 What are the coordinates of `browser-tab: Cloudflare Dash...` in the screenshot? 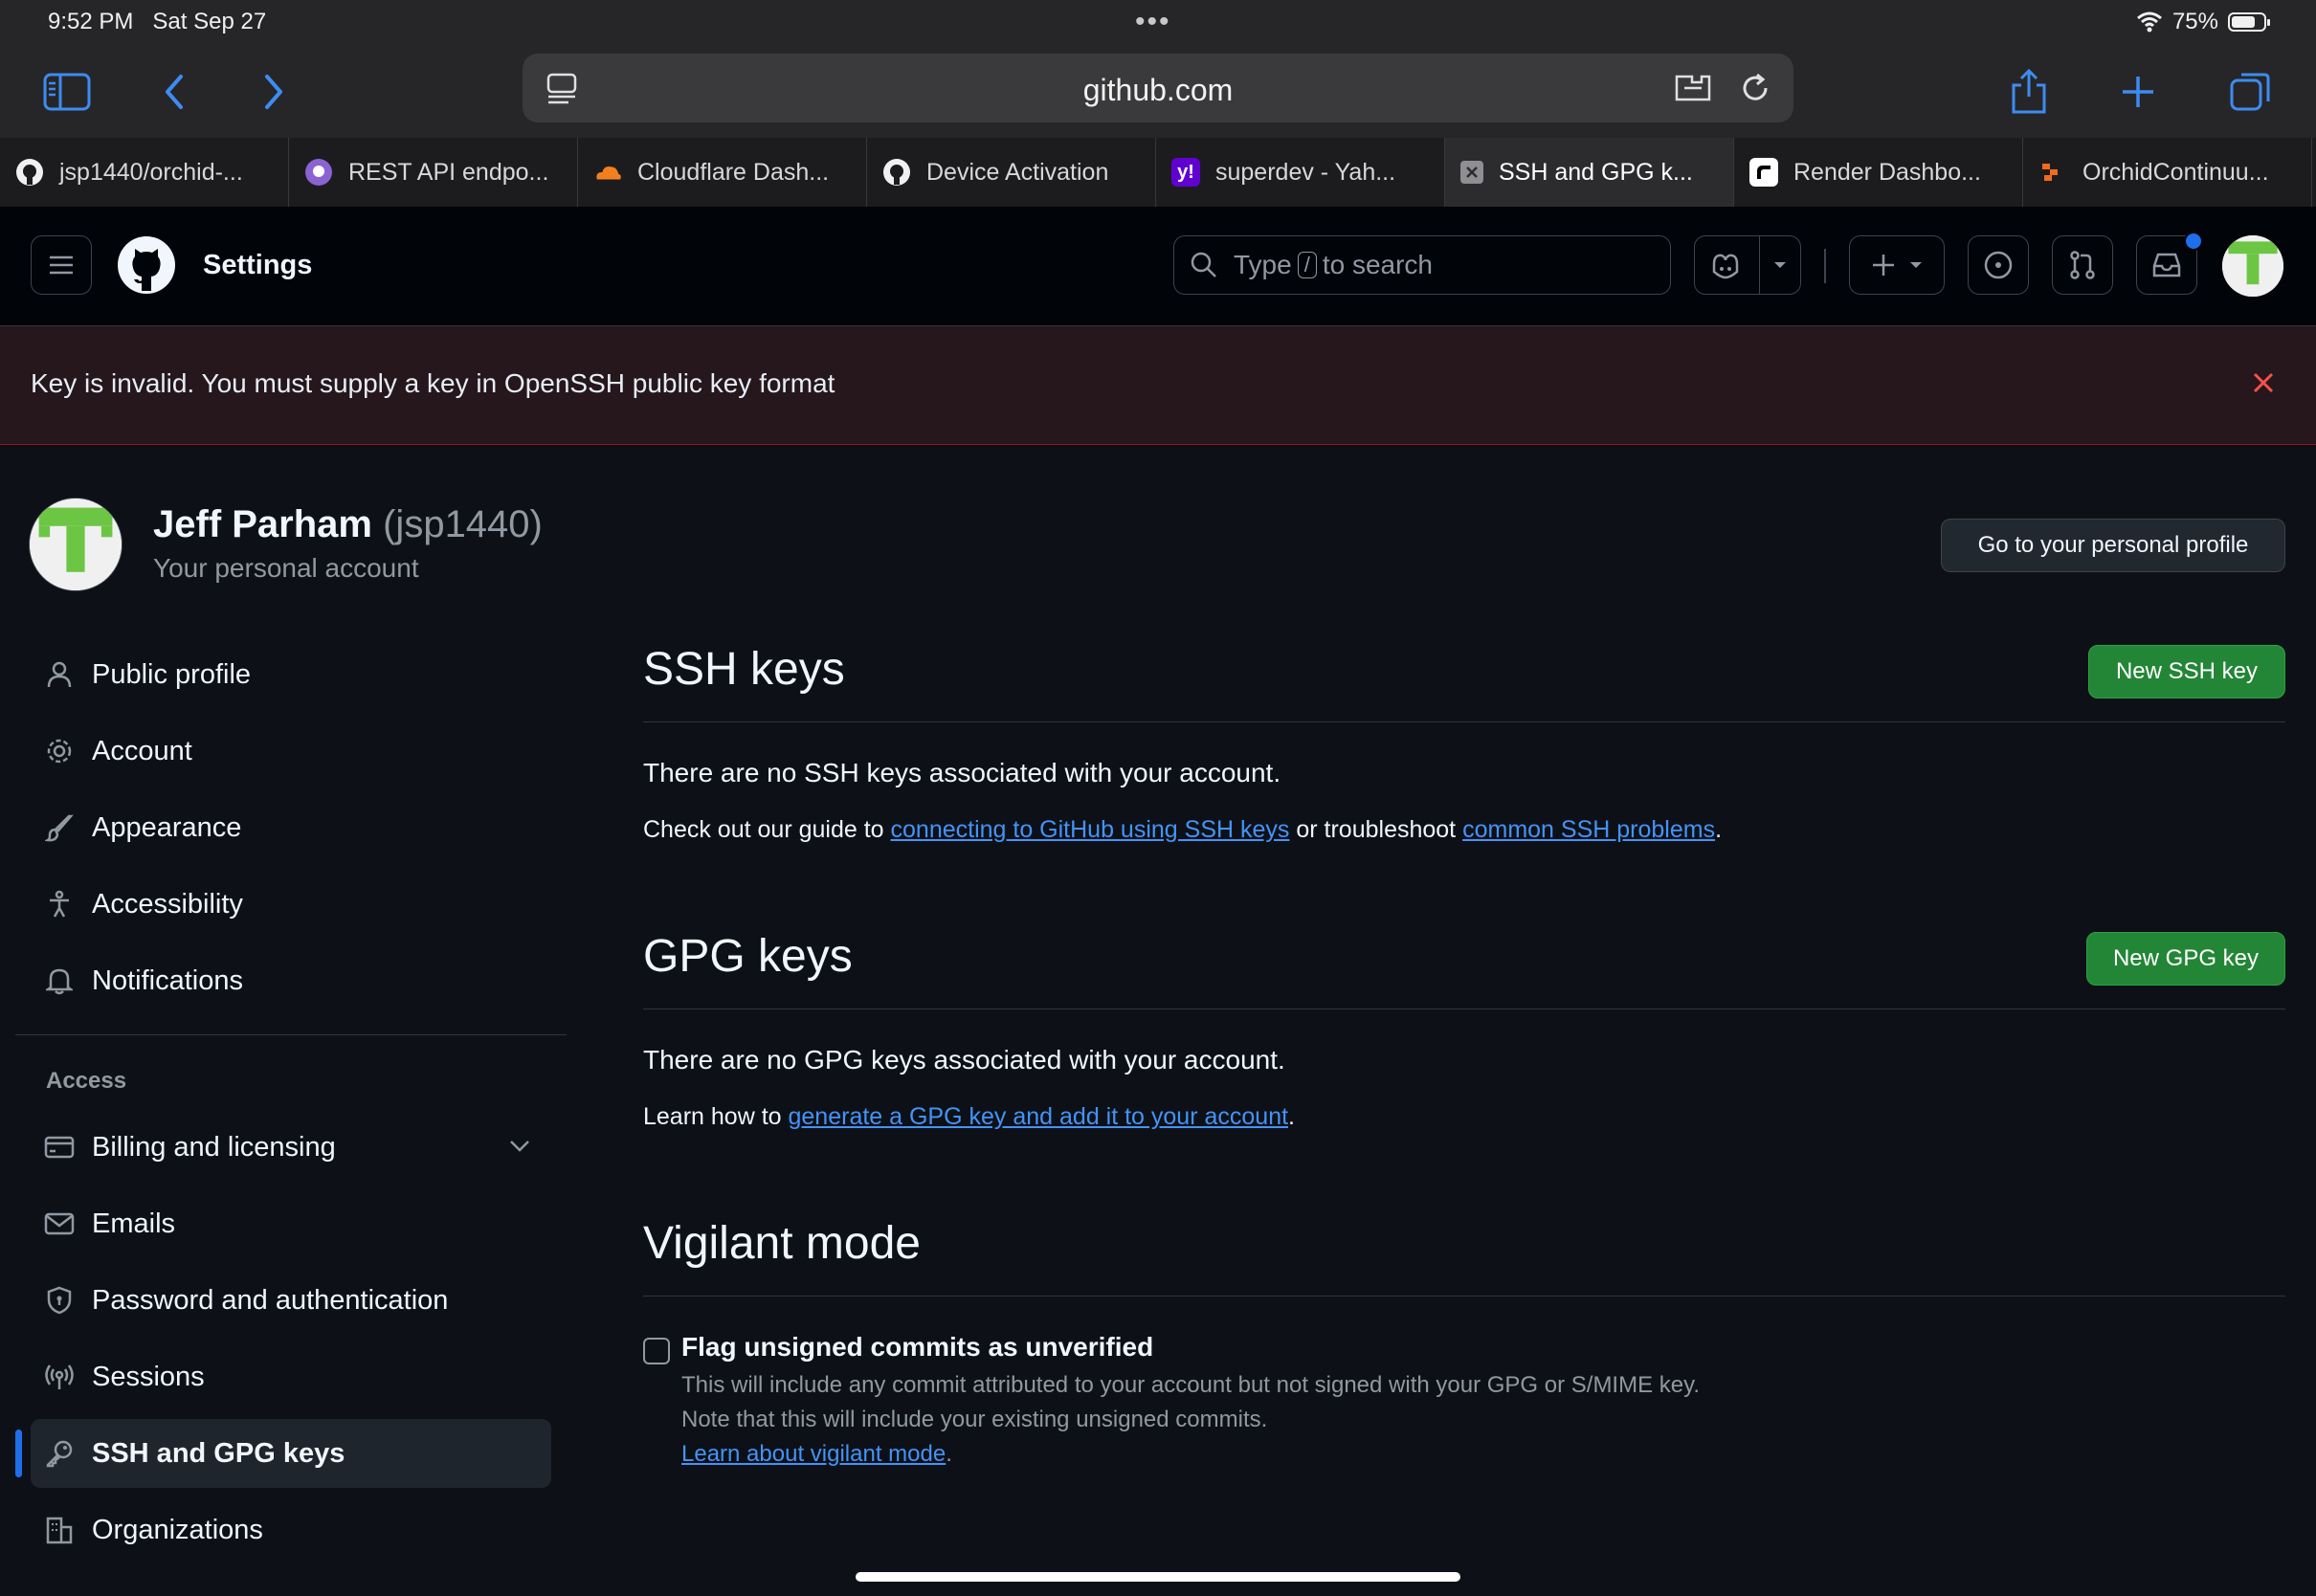 It's located at (723, 173).